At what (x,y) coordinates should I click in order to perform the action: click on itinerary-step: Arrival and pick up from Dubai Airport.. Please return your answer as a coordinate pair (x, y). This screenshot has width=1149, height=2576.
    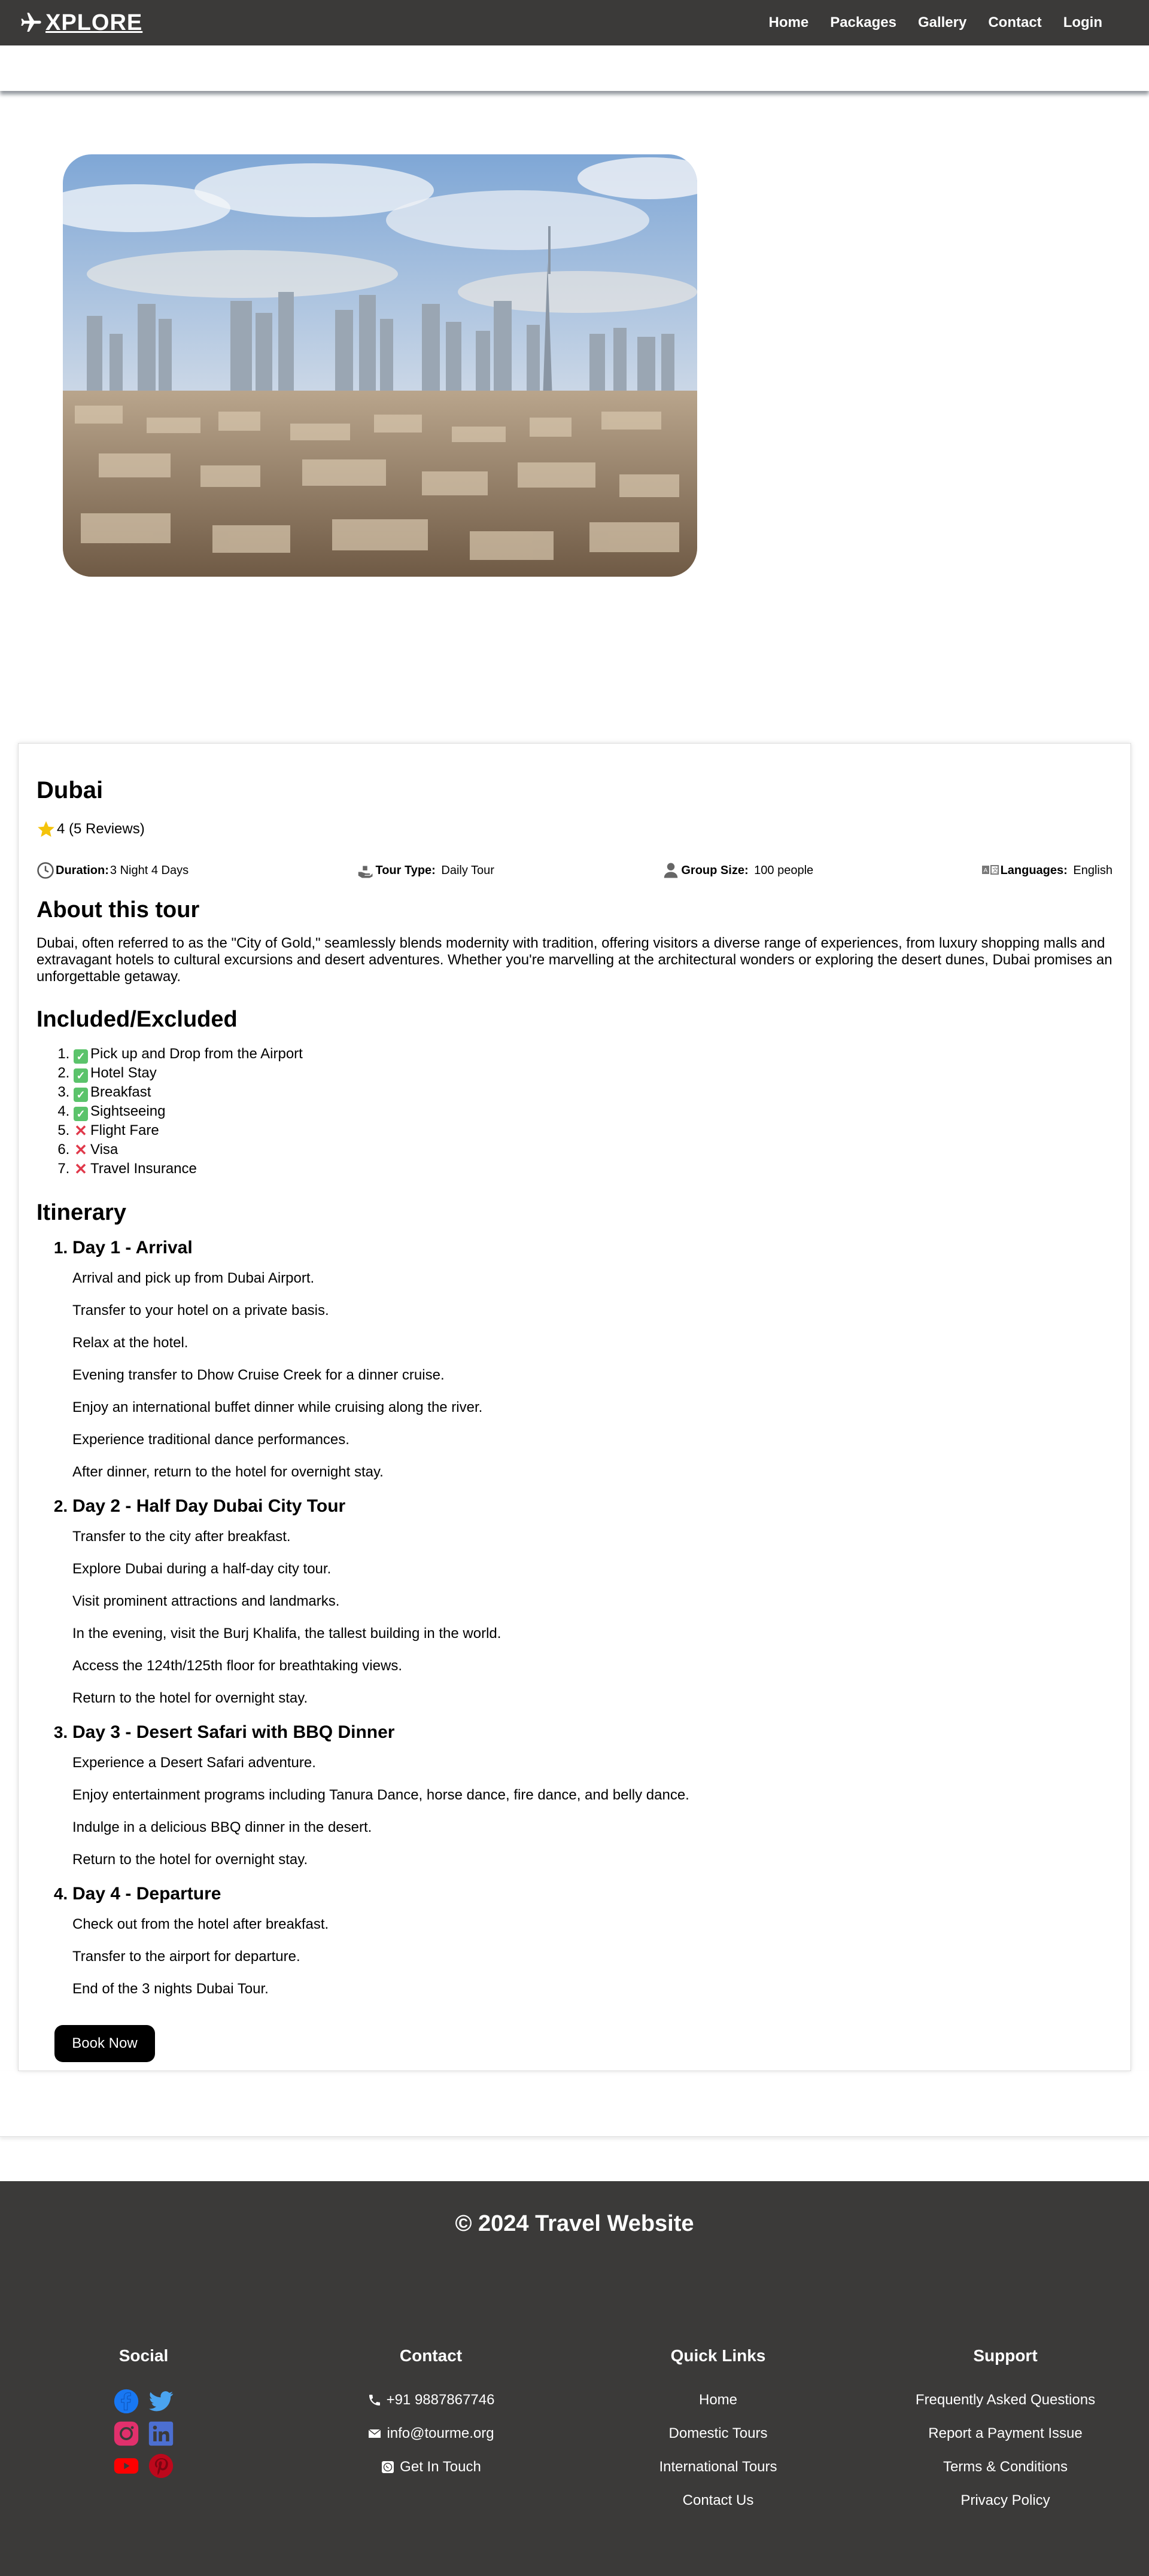
    Looking at the image, I should click on (193, 1278).